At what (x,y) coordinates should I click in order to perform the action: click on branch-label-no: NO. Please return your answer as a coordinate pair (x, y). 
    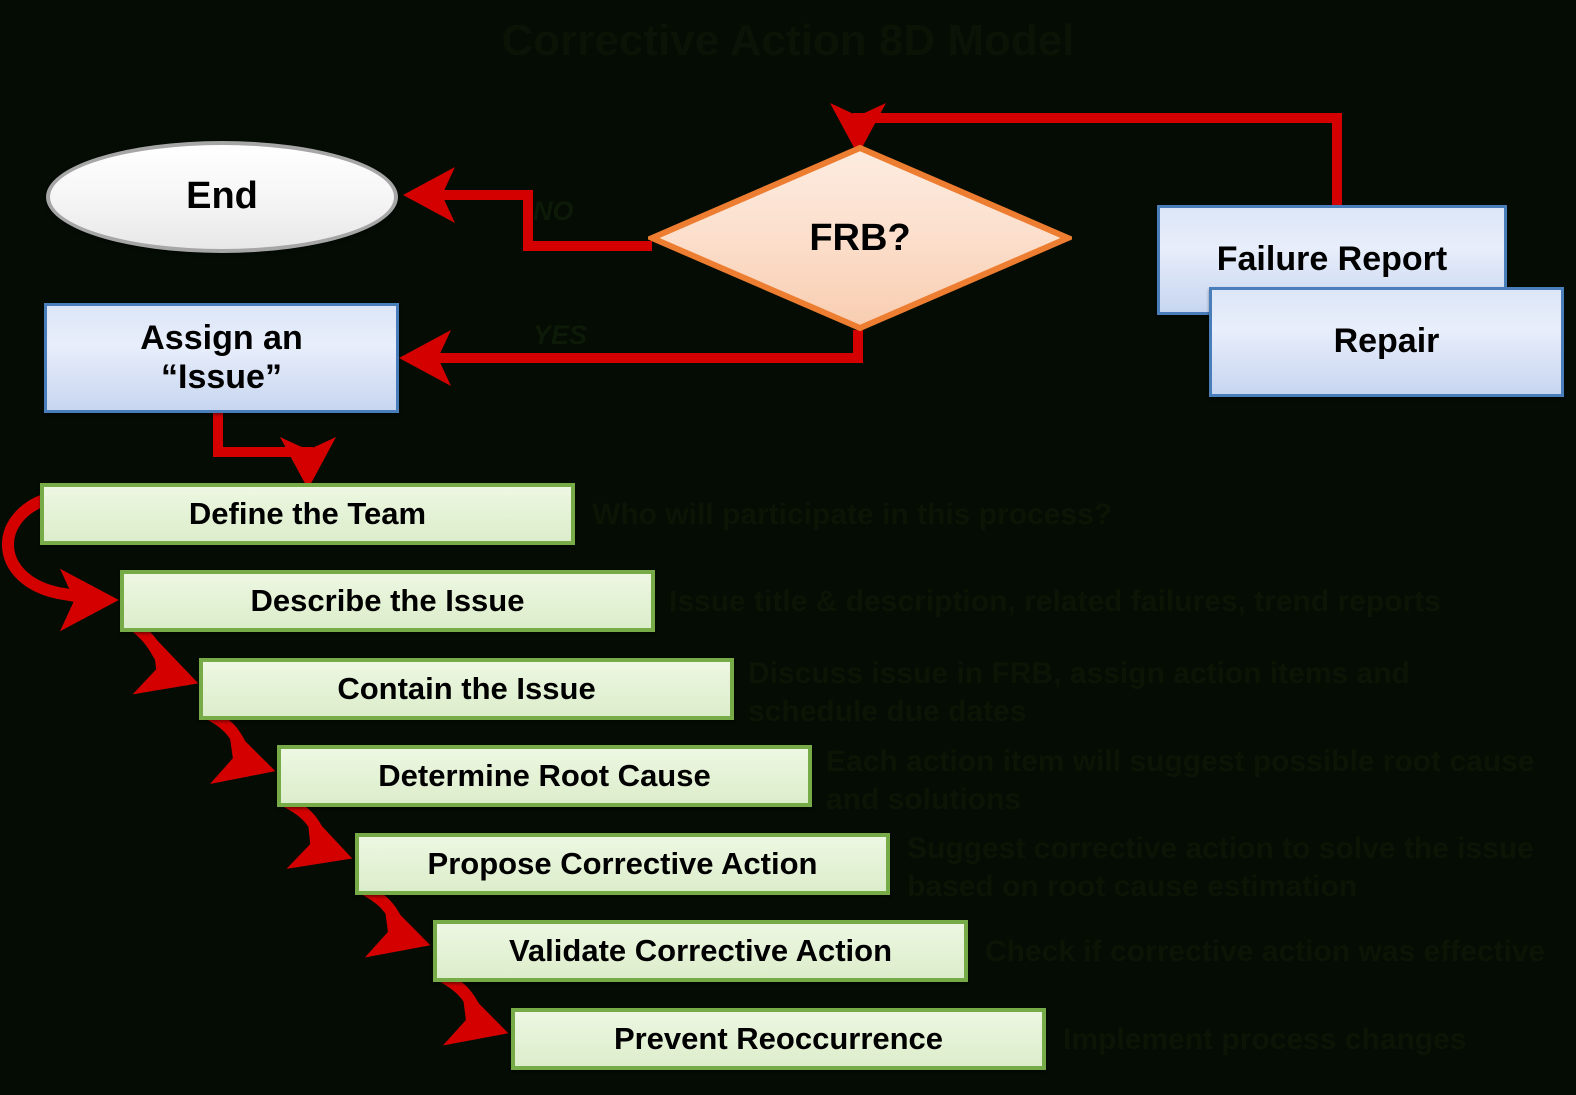
    Looking at the image, I should click on (553, 211).